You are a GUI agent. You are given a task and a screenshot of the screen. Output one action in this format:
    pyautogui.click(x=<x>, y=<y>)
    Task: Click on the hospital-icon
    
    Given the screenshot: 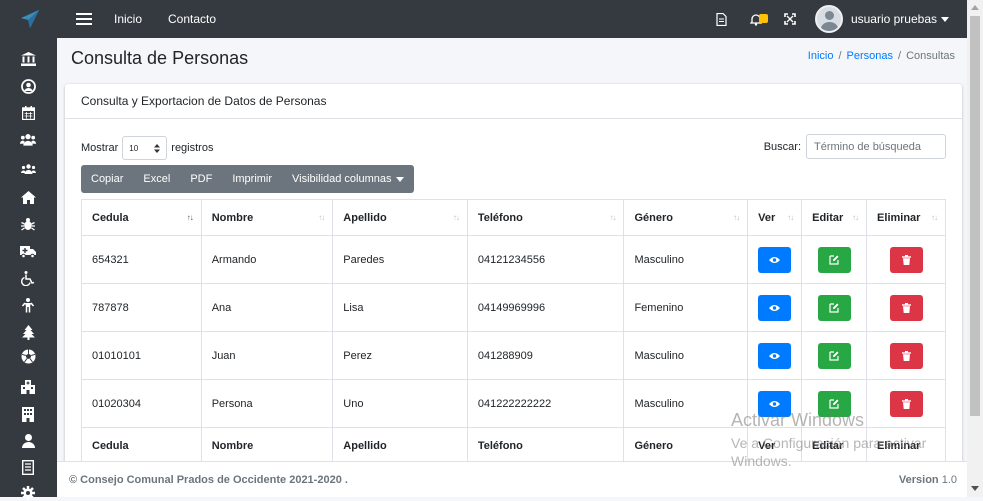 What is the action you would take?
    pyautogui.click(x=28, y=387)
    